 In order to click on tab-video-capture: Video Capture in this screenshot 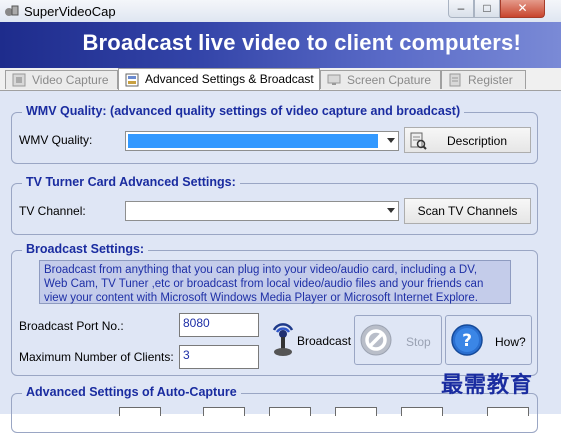, I will do `click(61, 79)`.